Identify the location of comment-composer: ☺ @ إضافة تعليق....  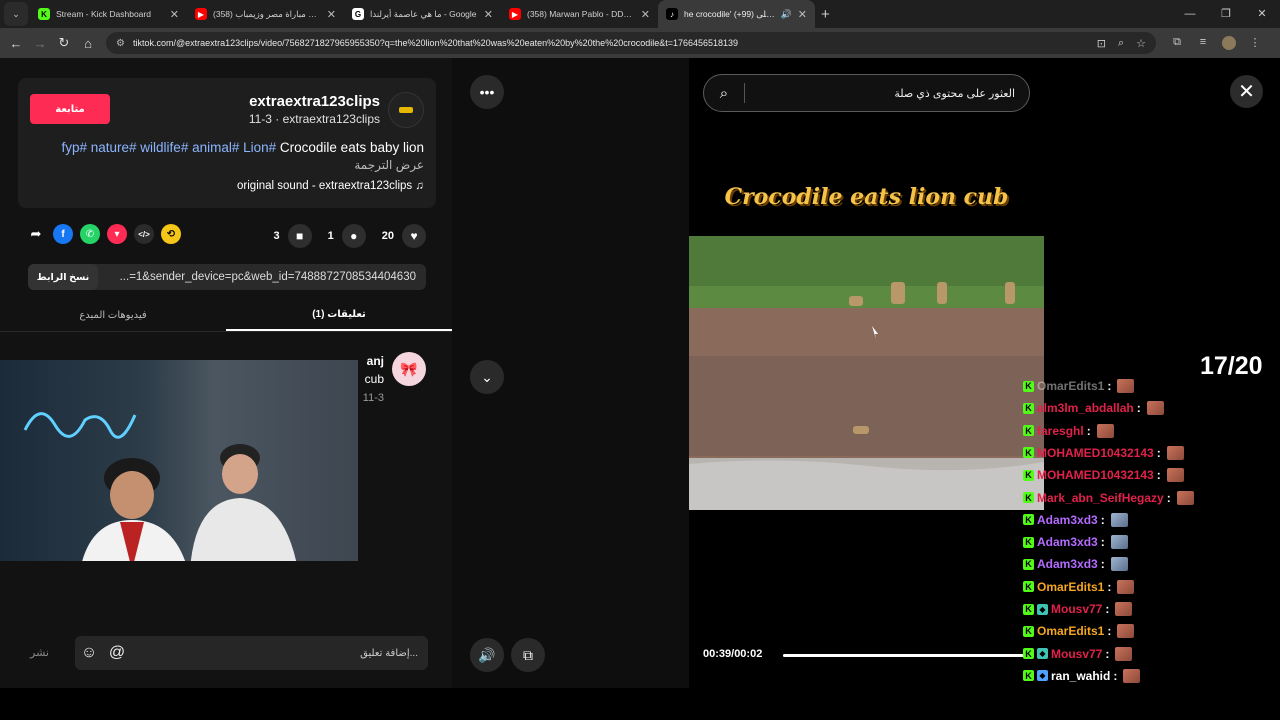
(251, 653).